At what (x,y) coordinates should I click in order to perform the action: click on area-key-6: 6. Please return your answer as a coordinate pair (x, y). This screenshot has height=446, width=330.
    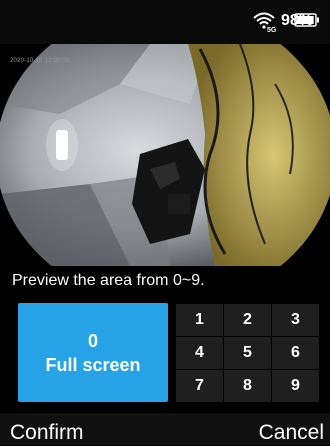
    Looking at the image, I should click on (295, 353).